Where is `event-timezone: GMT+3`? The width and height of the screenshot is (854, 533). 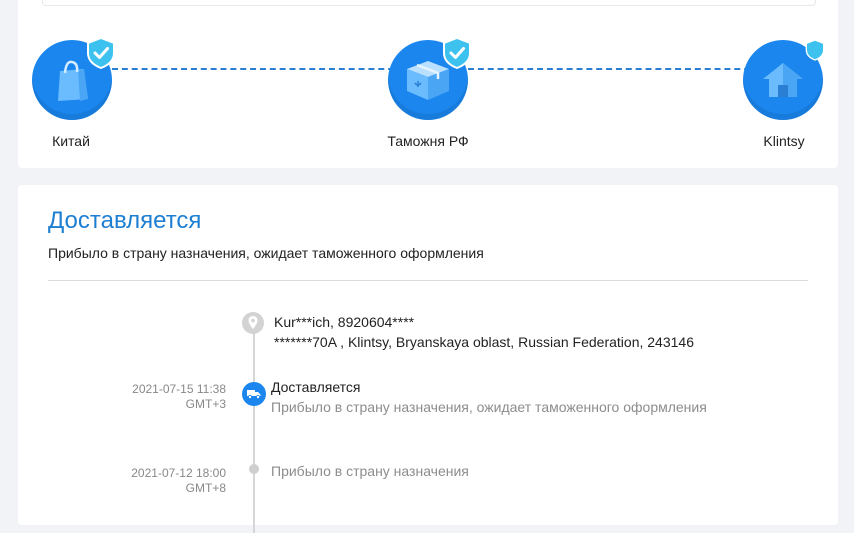 event-timezone: GMT+3 is located at coordinates (205, 404).